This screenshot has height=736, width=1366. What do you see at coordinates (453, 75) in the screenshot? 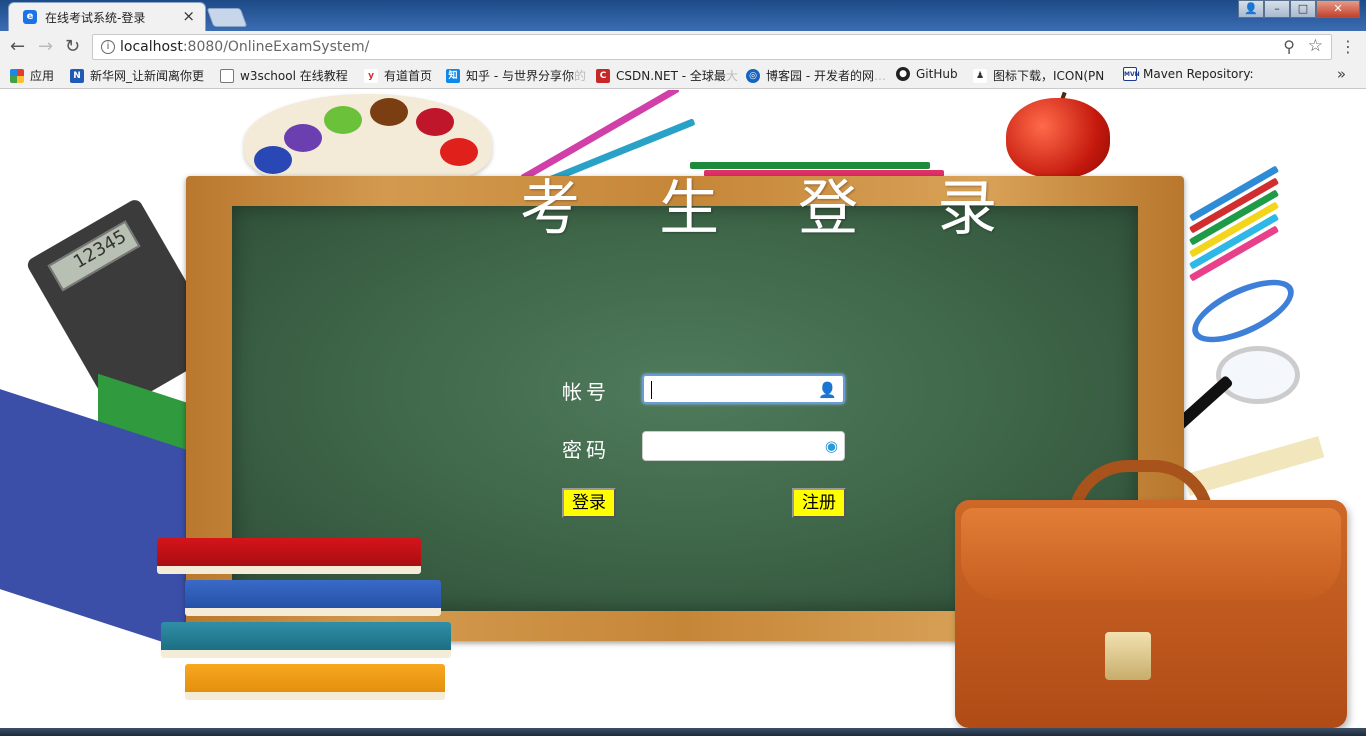
I see `zhihu-icon: 知` at bounding box center [453, 75].